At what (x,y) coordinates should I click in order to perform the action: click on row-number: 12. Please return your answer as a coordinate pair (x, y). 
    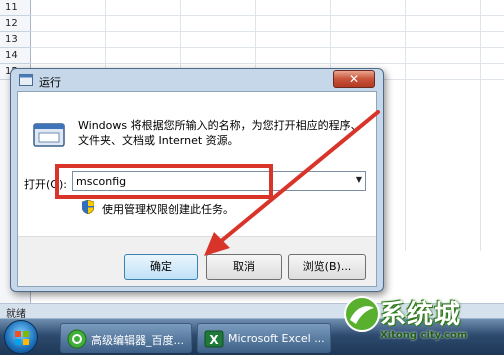
    Looking at the image, I should click on (15, 24).